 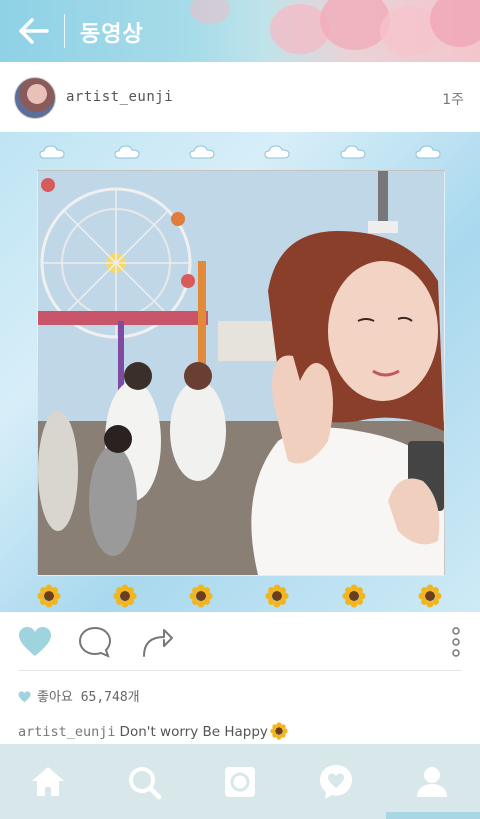 What do you see at coordinates (240, 31) in the screenshot?
I see `top-bar: 동영상` at bounding box center [240, 31].